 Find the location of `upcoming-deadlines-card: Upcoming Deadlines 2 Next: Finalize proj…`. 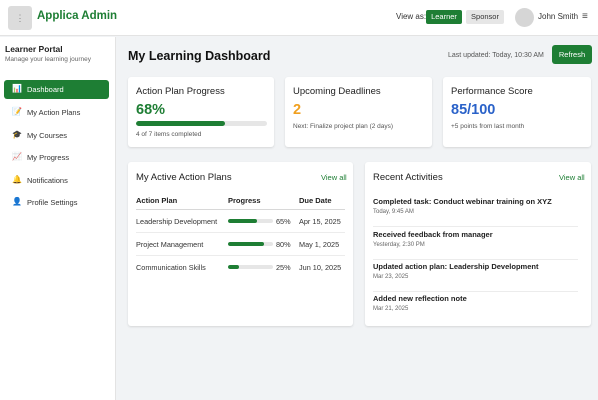

upcoming-deadlines-card: Upcoming Deadlines 2 Next: Finalize proj… is located at coordinates (358, 112).